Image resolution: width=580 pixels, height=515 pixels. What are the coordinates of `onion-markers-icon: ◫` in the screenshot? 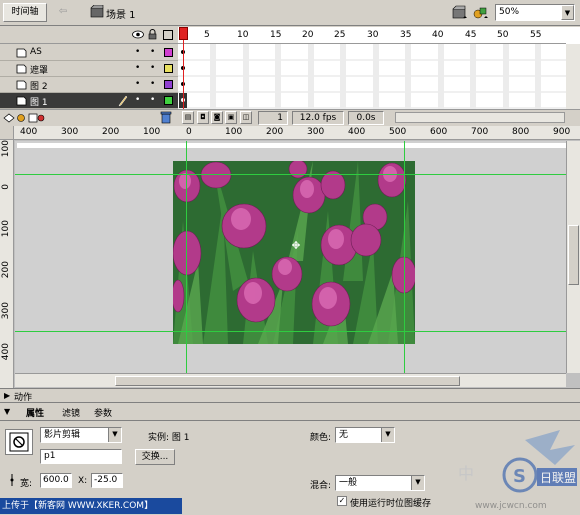 It's located at (246, 117).